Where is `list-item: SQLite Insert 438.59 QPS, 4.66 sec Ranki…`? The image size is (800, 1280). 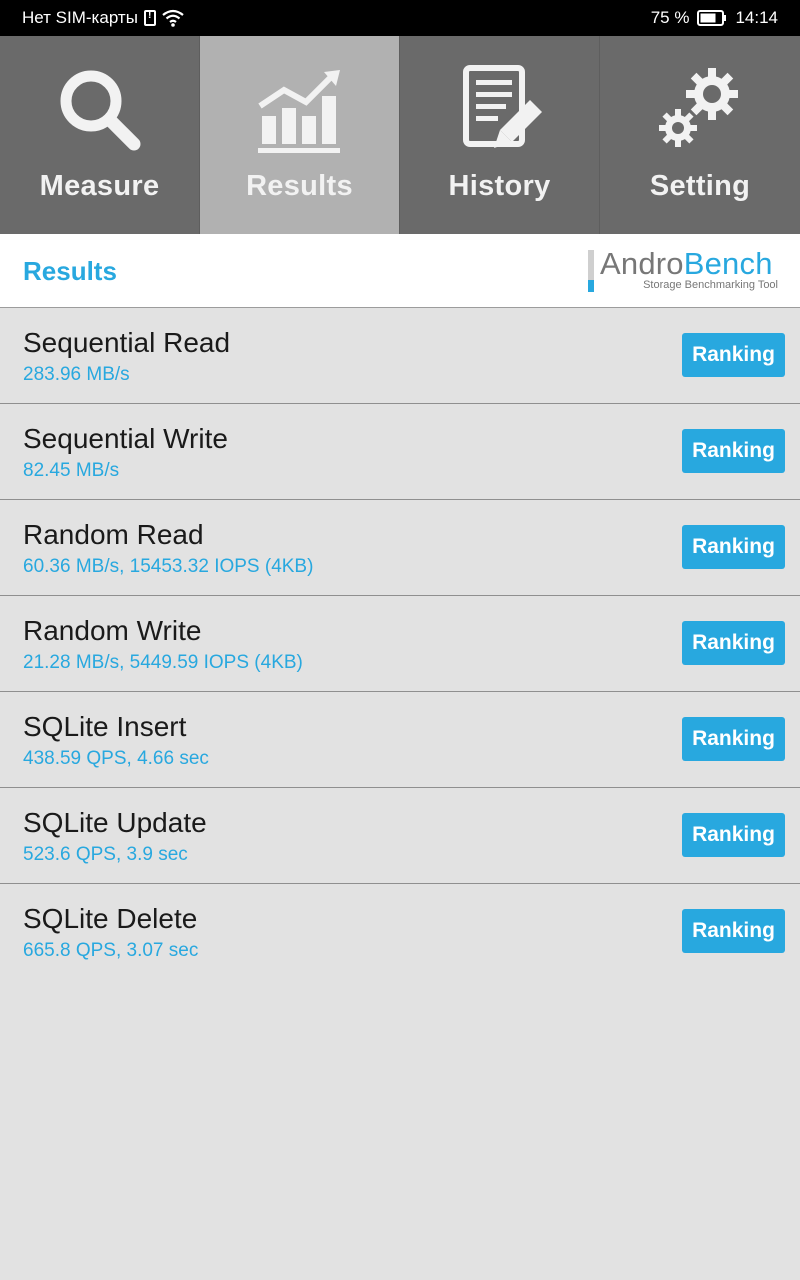 list-item: SQLite Insert 438.59 QPS, 4.66 sec Ranki… is located at coordinates (400, 740).